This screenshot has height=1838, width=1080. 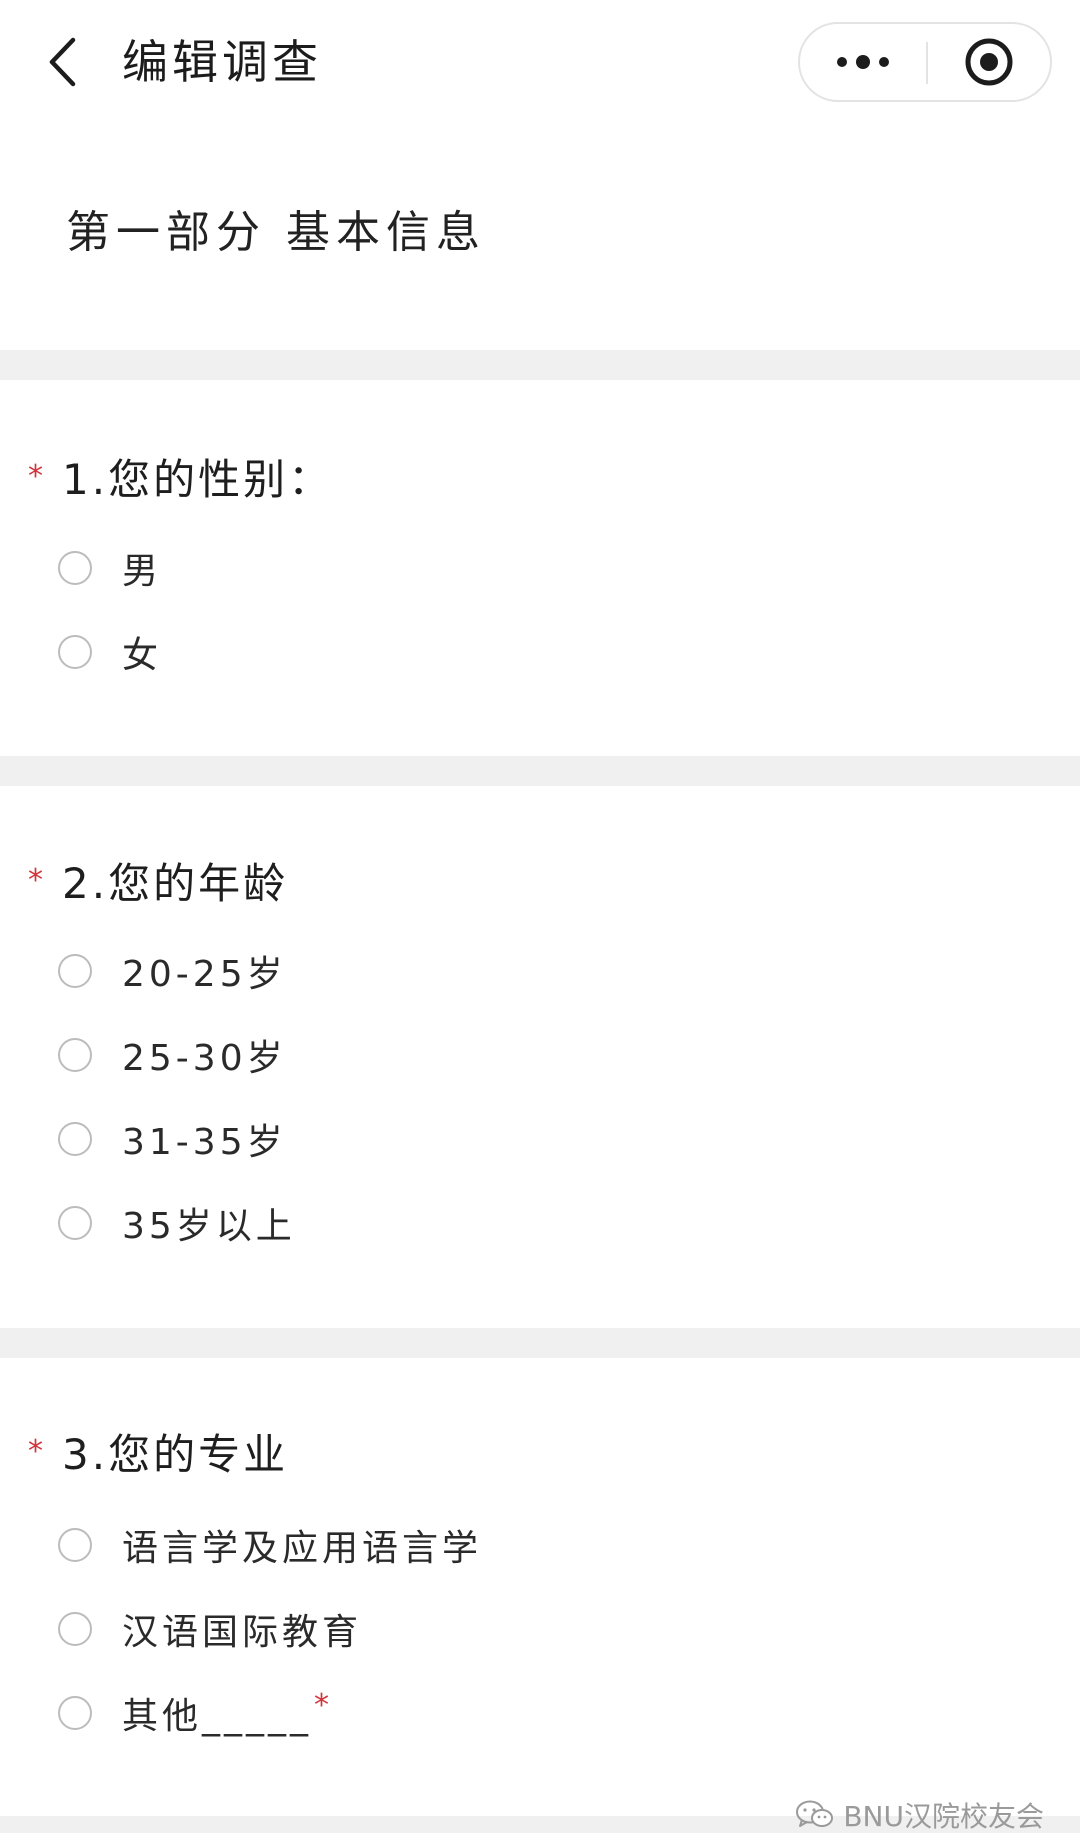 I want to click on question-title: * 3.您的专业, so click(x=158, y=1451).